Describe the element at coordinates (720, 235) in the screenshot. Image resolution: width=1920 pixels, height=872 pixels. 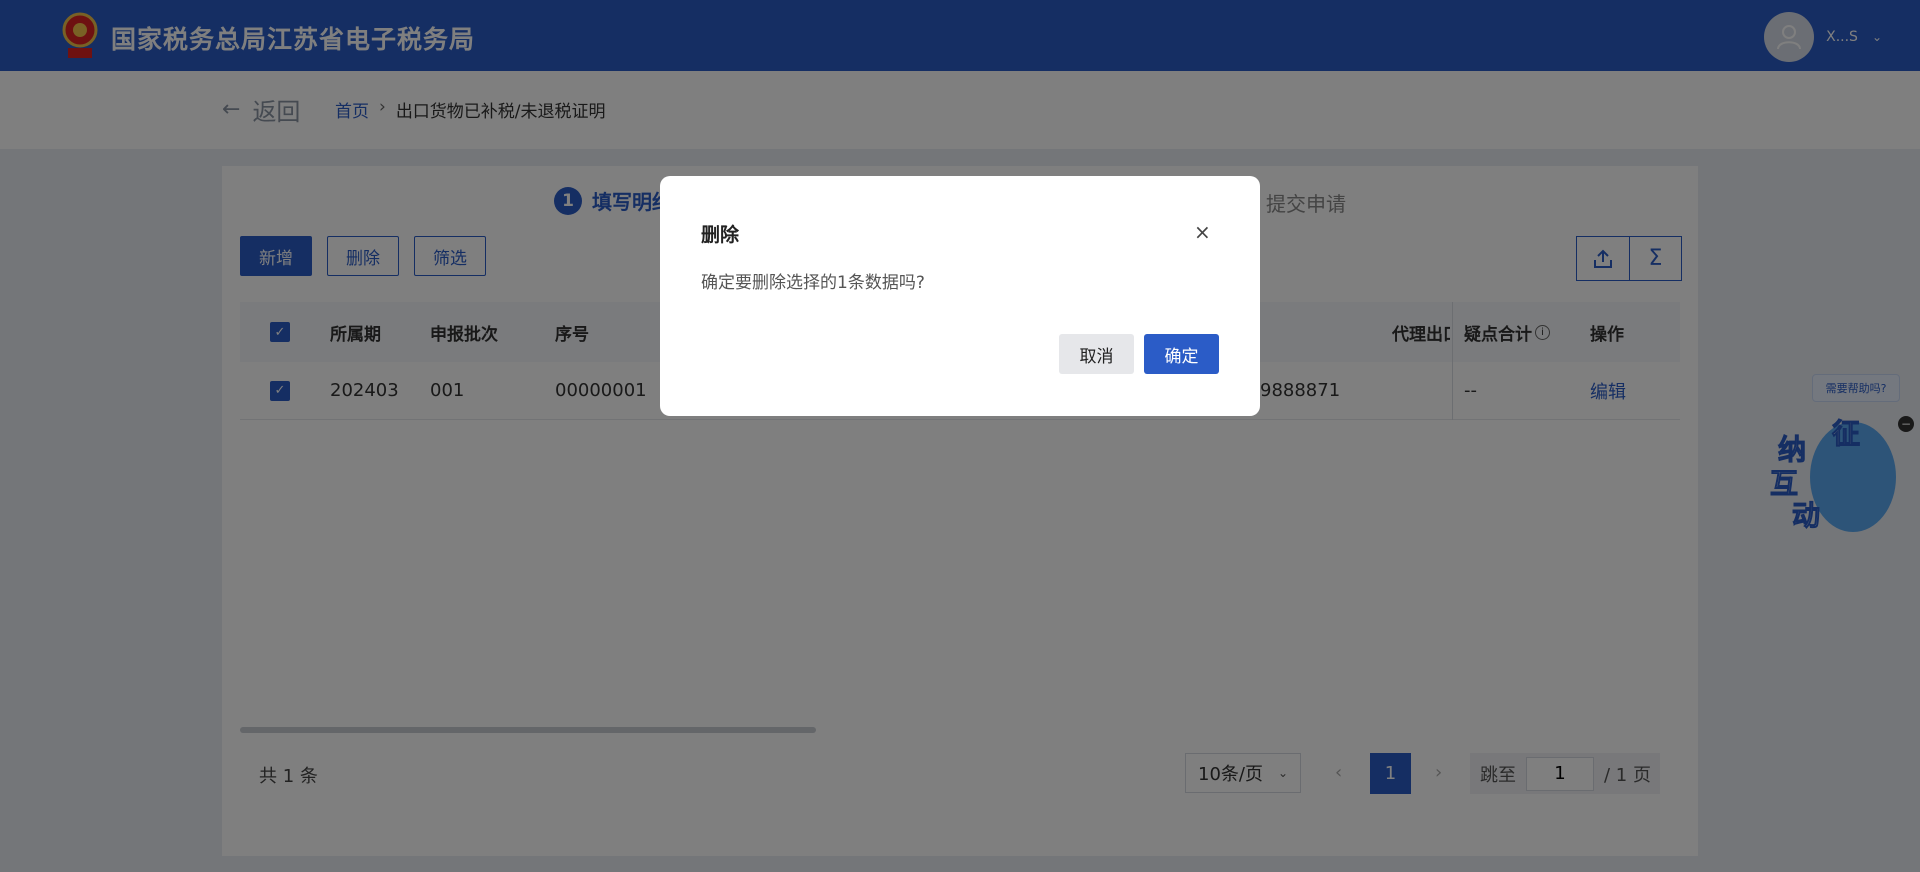
I see `dialog-title: 删除` at that location.